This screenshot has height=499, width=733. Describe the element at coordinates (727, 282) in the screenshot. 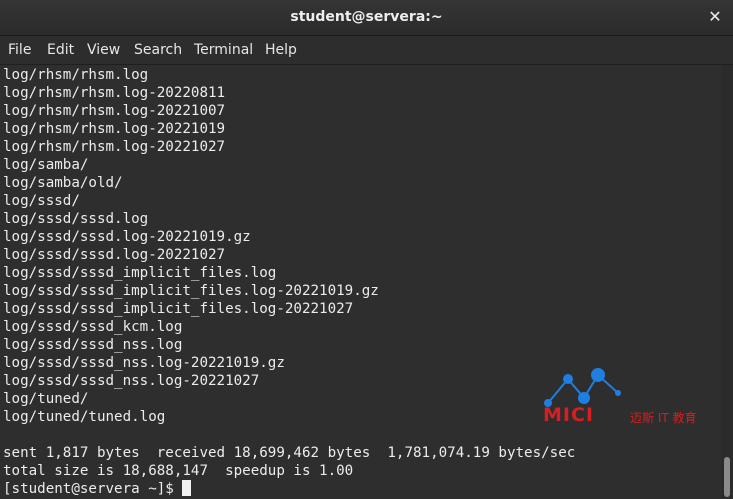

I see `scrollbar` at that location.